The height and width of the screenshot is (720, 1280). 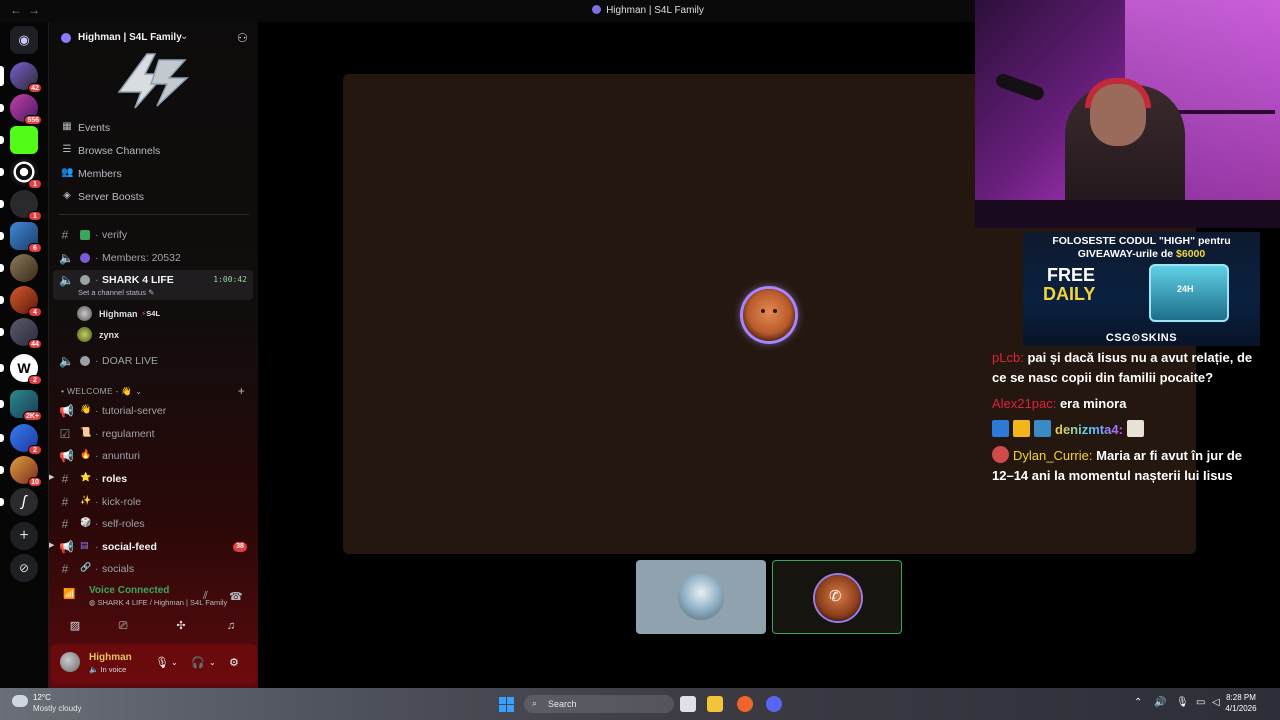 What do you see at coordinates (154, 128) in the screenshot?
I see `events-menu-item: ▦ Events` at bounding box center [154, 128].